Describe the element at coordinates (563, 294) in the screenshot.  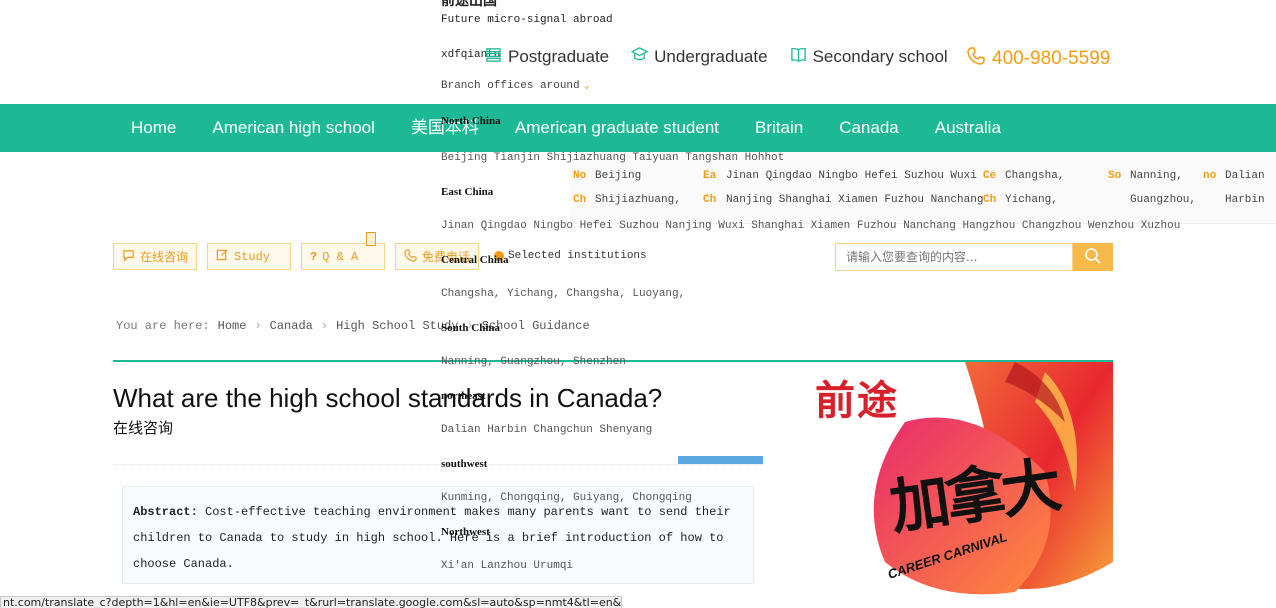
I see `region-cities: Changsha, Yichang, Changsha, Luoyang,` at that location.